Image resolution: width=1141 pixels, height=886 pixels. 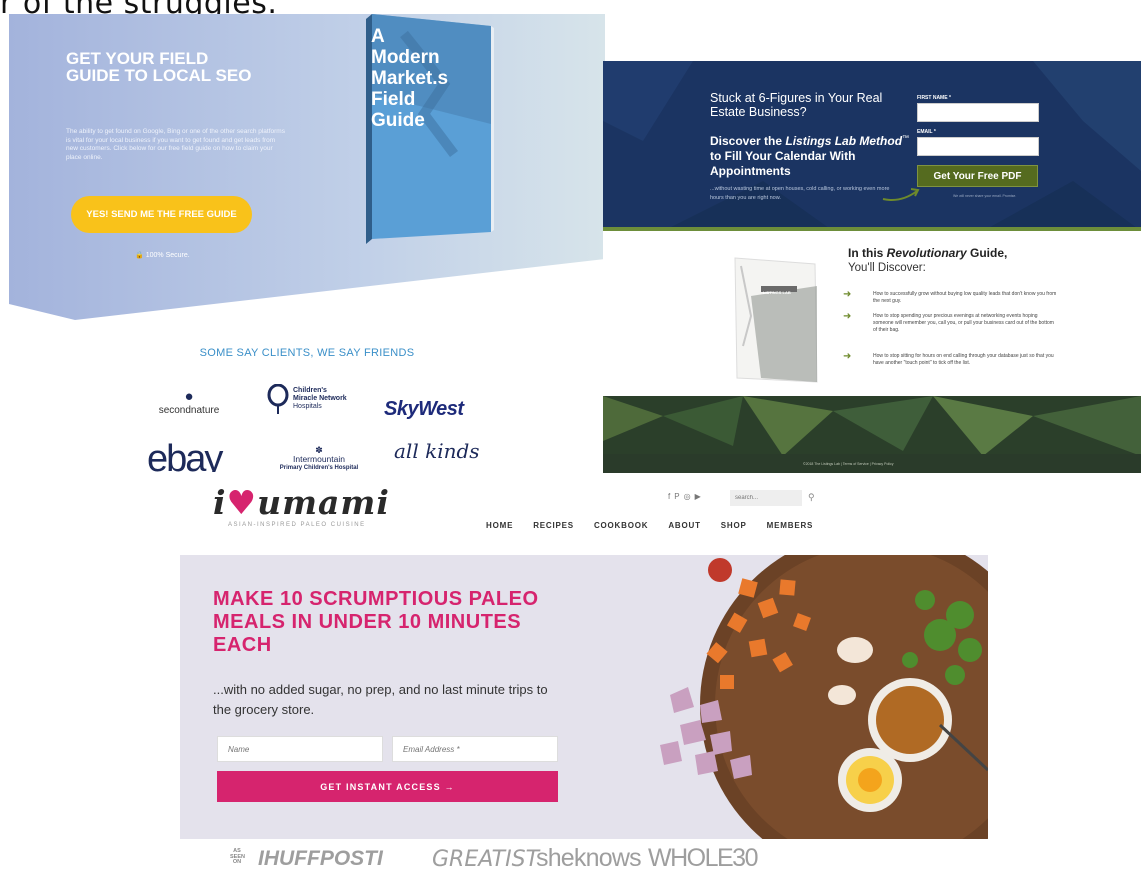 I want to click on secure-badge: 🔒 100% Secure., so click(x=162, y=255).